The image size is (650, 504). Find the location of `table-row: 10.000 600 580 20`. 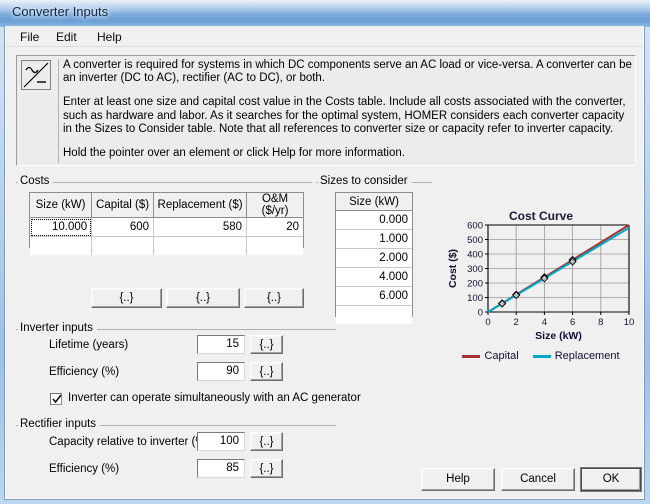

table-row: 10.000 600 580 20 is located at coordinates (166, 227).